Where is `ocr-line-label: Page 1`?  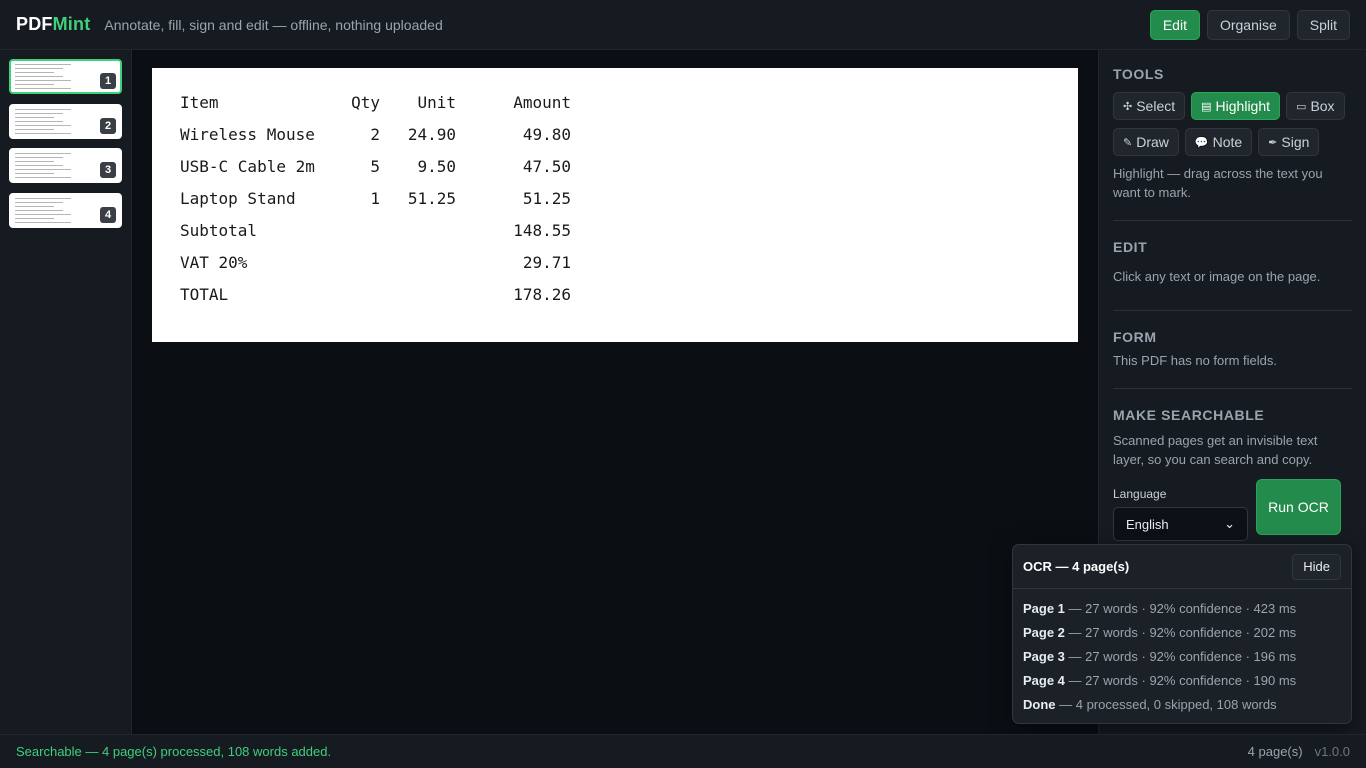 ocr-line-label: Page 1 is located at coordinates (1044, 608).